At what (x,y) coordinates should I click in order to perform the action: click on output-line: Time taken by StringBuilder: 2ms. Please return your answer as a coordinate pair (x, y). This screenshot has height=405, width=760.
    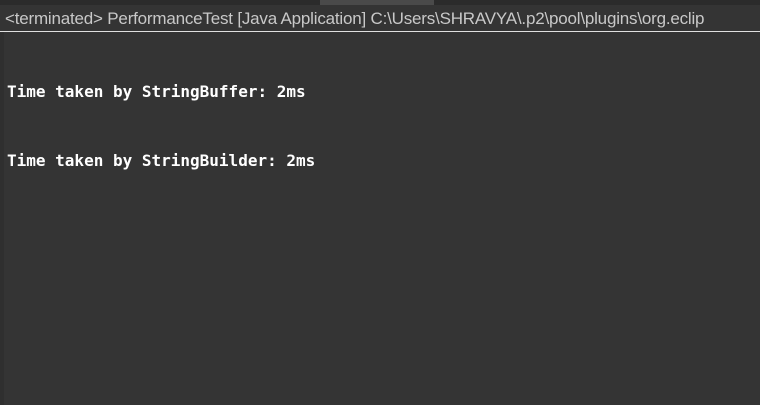
    Looking at the image, I should click on (161, 160).